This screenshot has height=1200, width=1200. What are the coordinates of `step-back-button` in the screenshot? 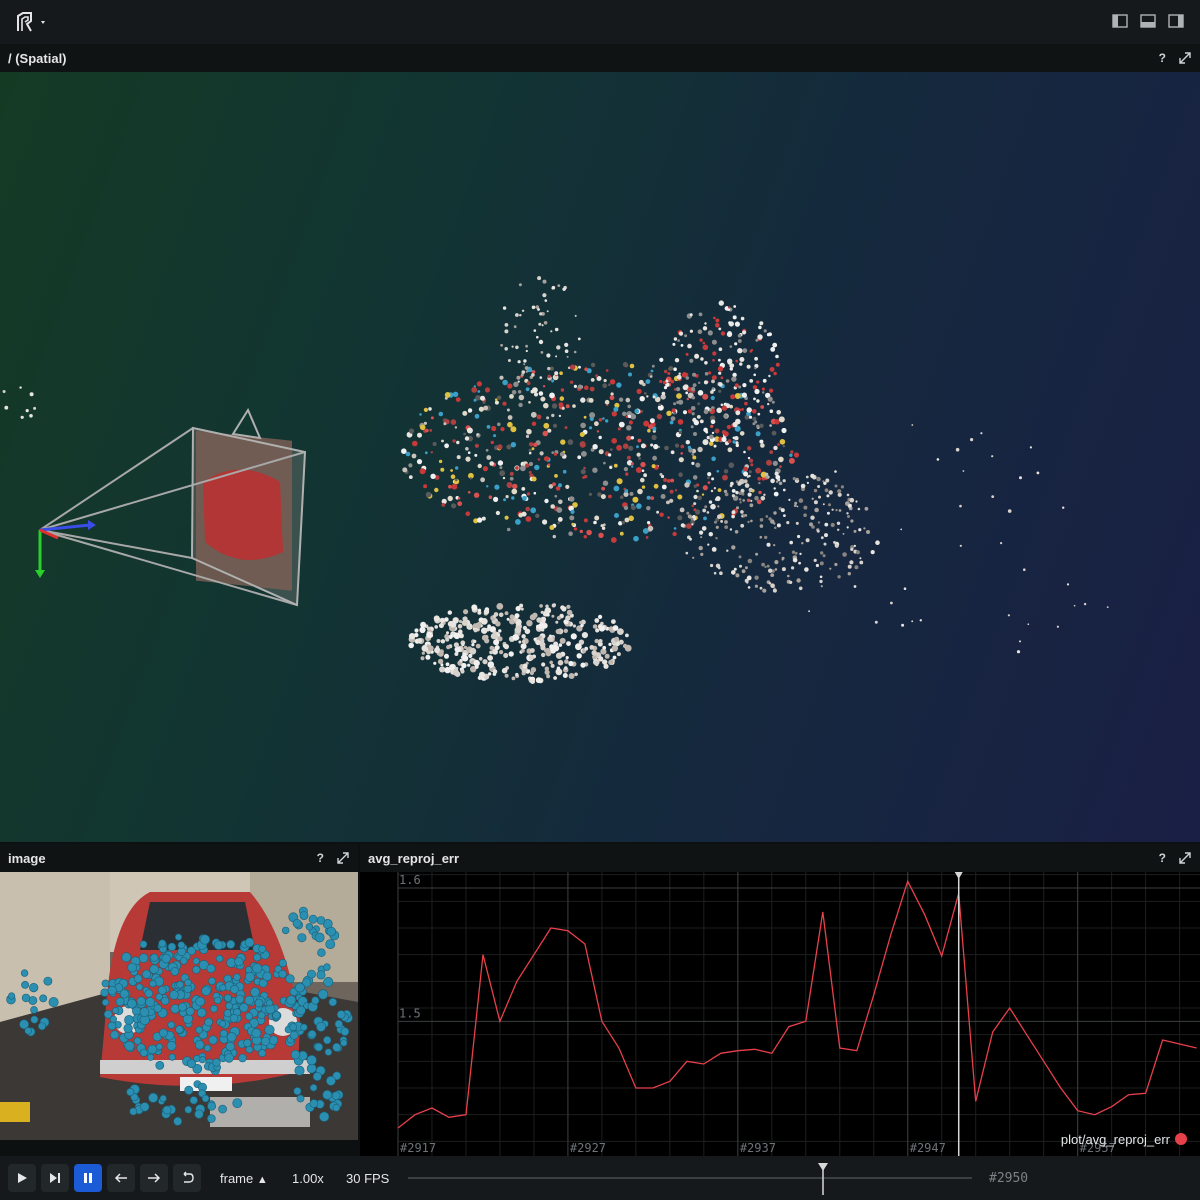 It's located at (121, 1178).